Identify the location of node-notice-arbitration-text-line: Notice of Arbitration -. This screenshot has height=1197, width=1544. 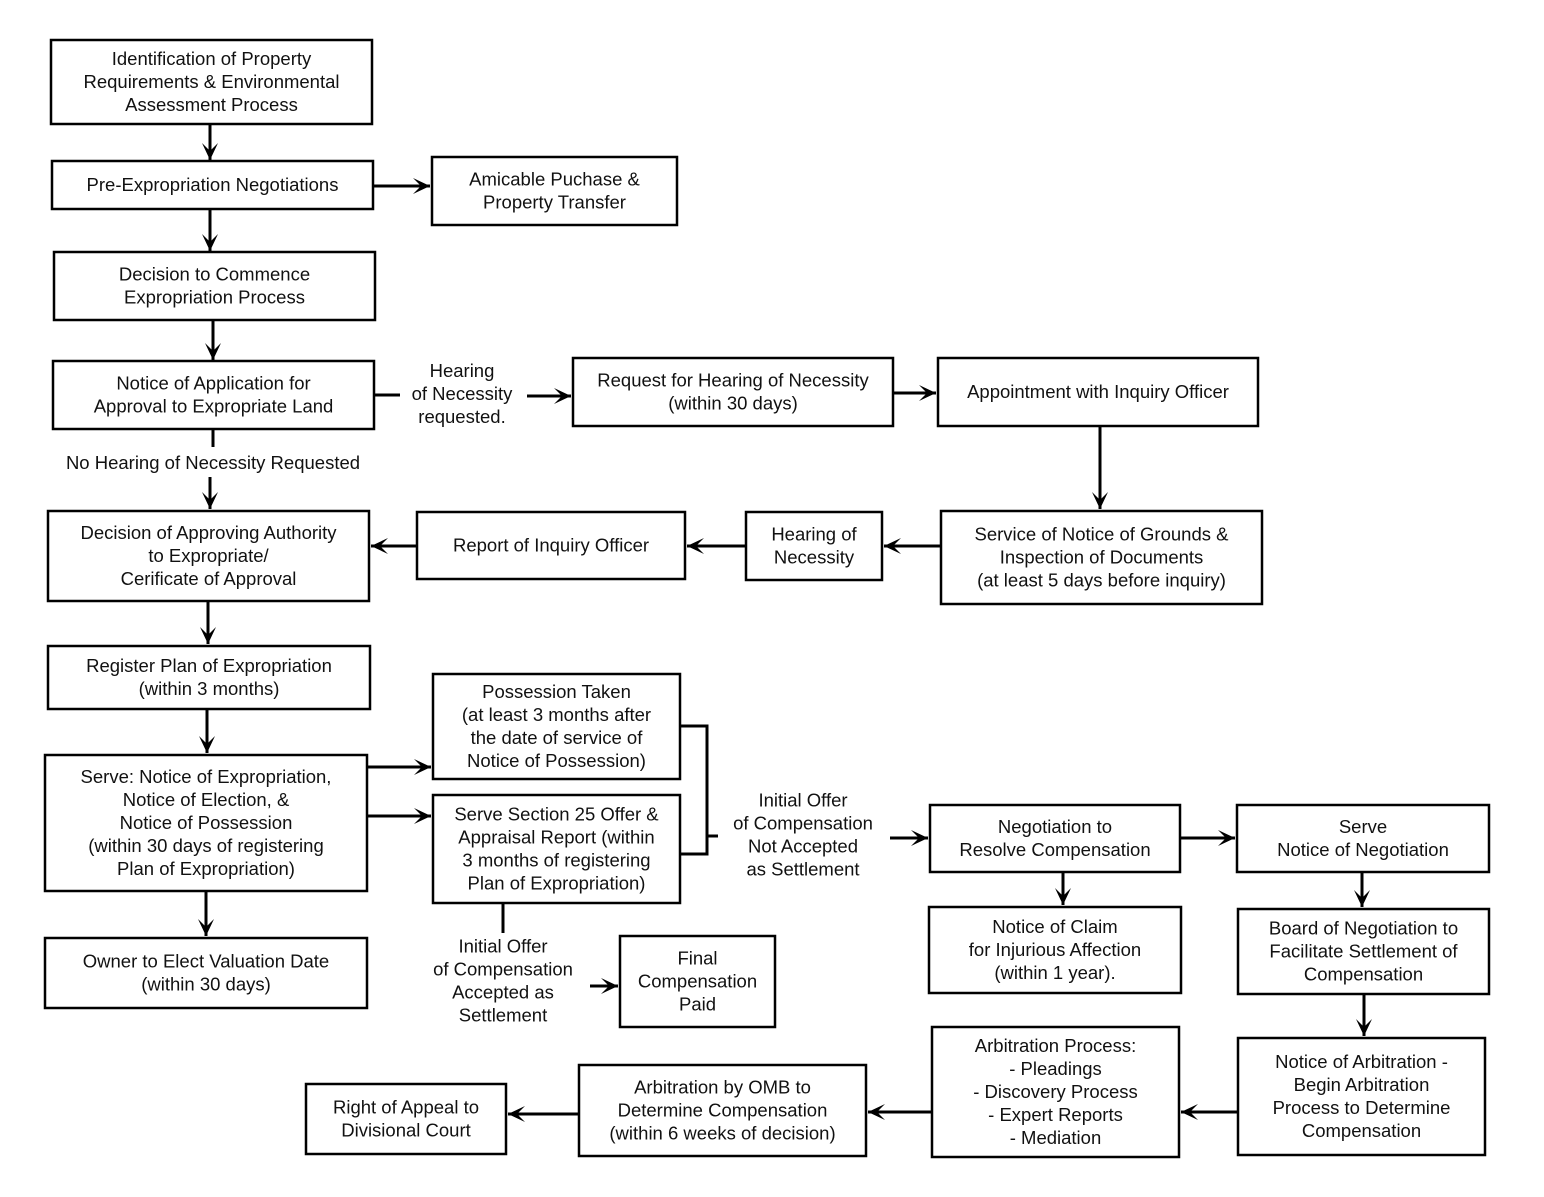
(1361, 1061).